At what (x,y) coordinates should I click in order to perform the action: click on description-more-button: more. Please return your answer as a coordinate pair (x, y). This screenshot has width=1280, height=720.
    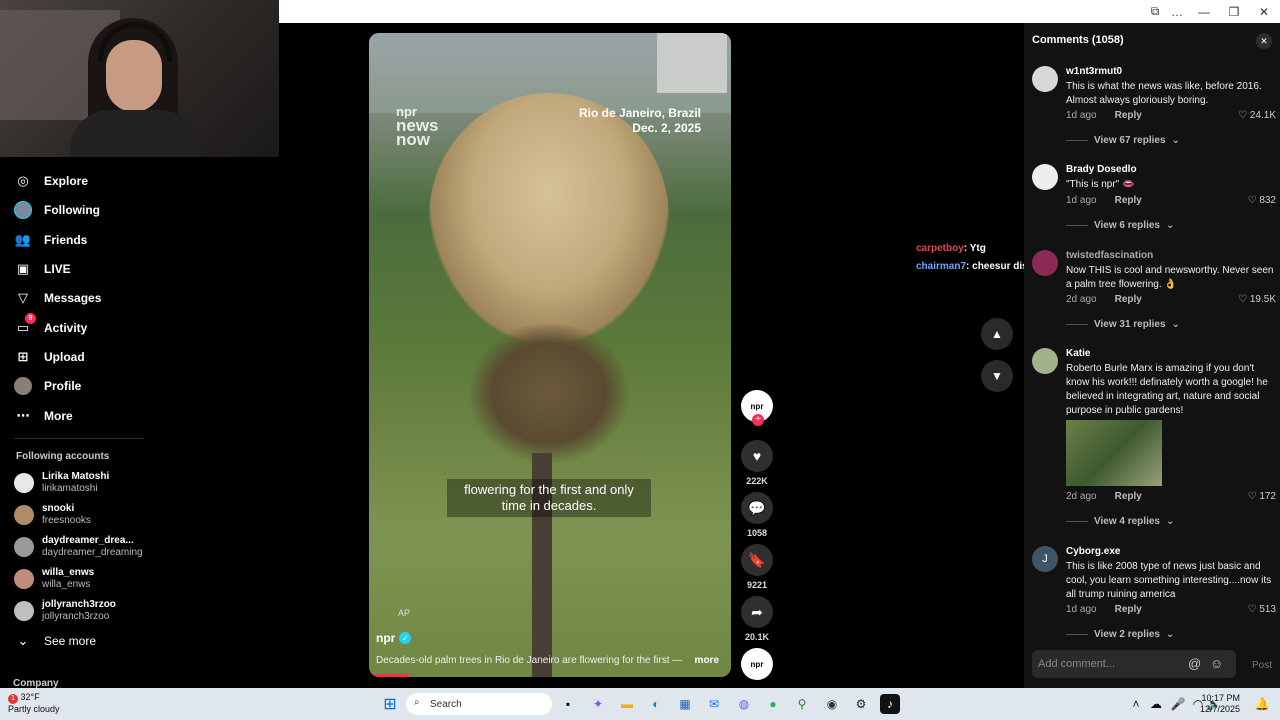
    Looking at the image, I should click on (707, 660).